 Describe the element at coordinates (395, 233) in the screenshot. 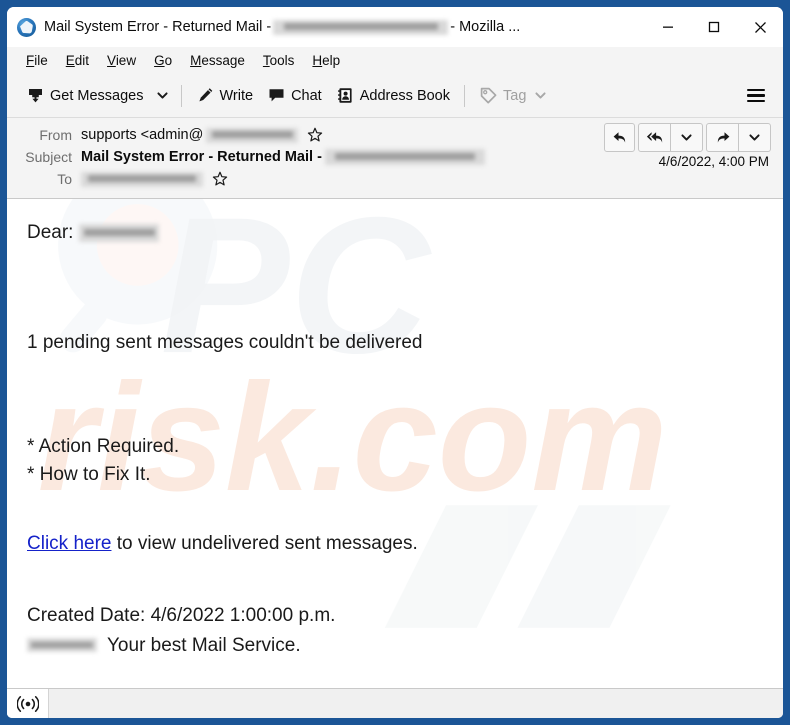

I see `greeting-line: Dear:` at that location.